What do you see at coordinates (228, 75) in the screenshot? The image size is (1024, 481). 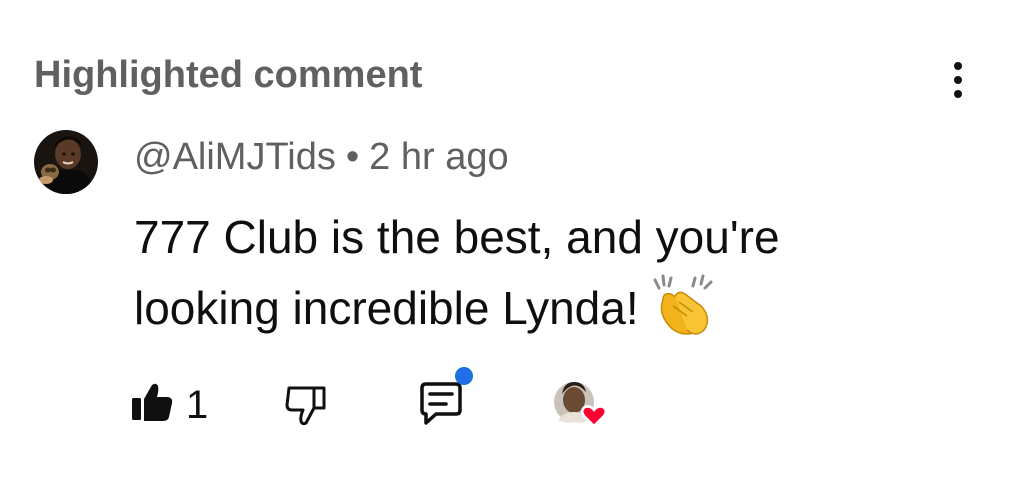 I see `section-title: Highlighted comment` at bounding box center [228, 75].